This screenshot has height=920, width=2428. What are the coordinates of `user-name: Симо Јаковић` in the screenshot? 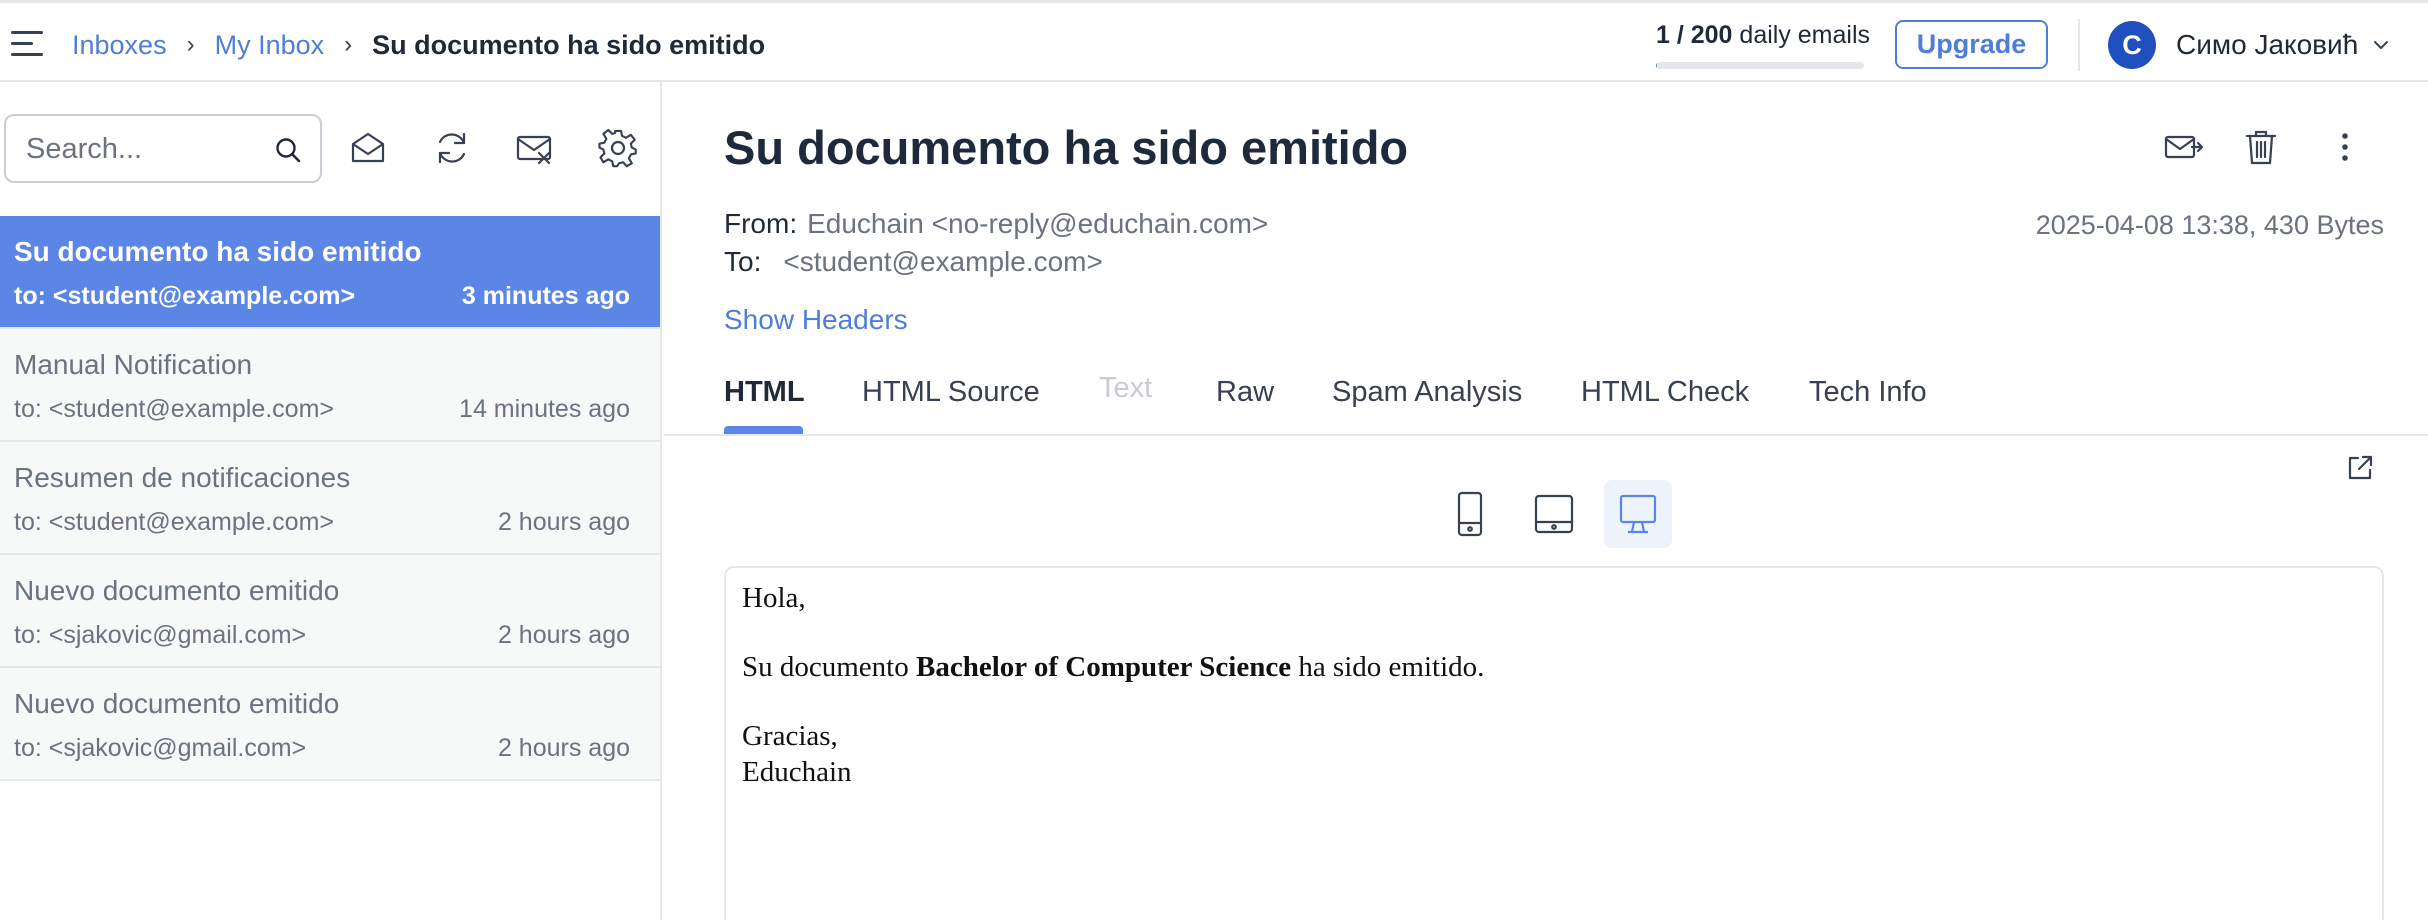 It's located at (2267, 44).